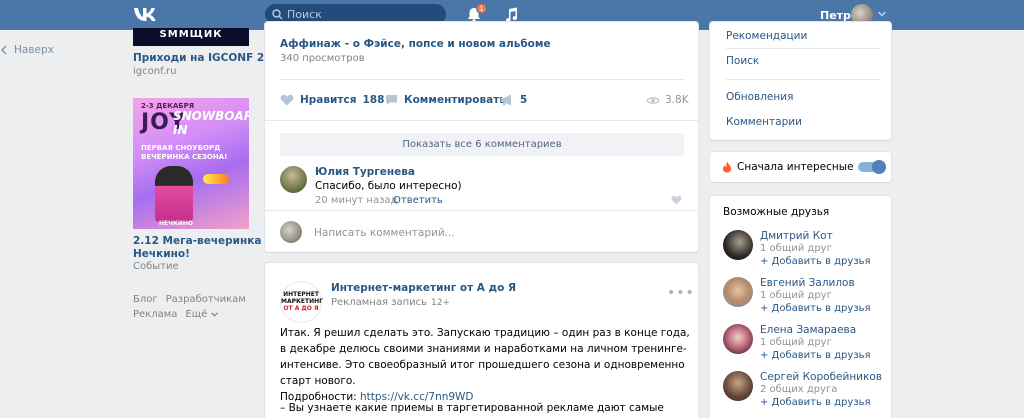  Describe the element at coordinates (776, 212) in the screenshot. I see `possible-friends-title: Возможные друзья` at that location.